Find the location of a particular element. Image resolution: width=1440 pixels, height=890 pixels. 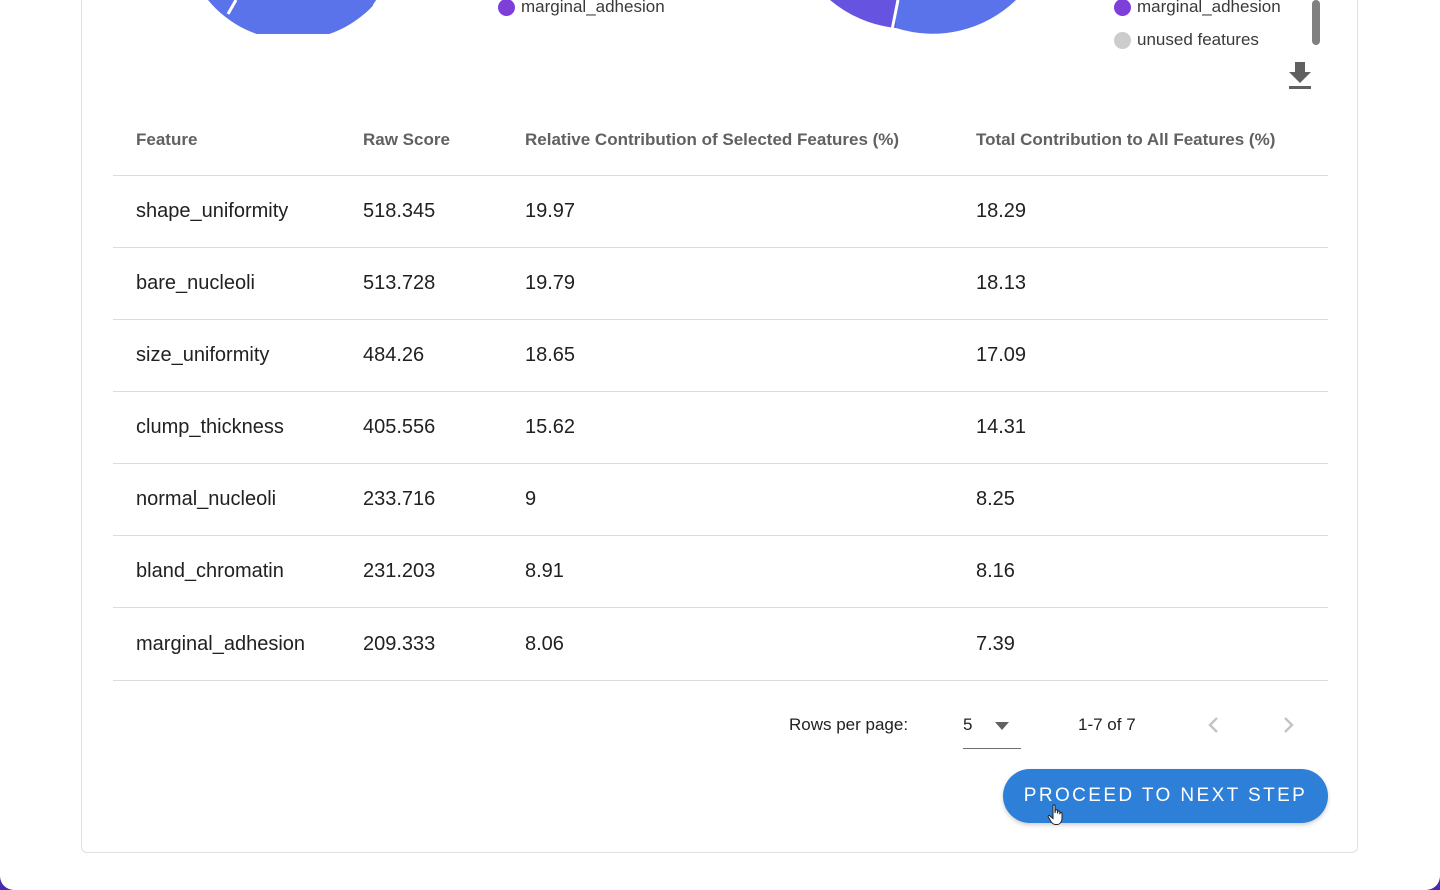

table-row: marginal_adhesion 209.333 8.06 7.39 is located at coordinates (720, 644).